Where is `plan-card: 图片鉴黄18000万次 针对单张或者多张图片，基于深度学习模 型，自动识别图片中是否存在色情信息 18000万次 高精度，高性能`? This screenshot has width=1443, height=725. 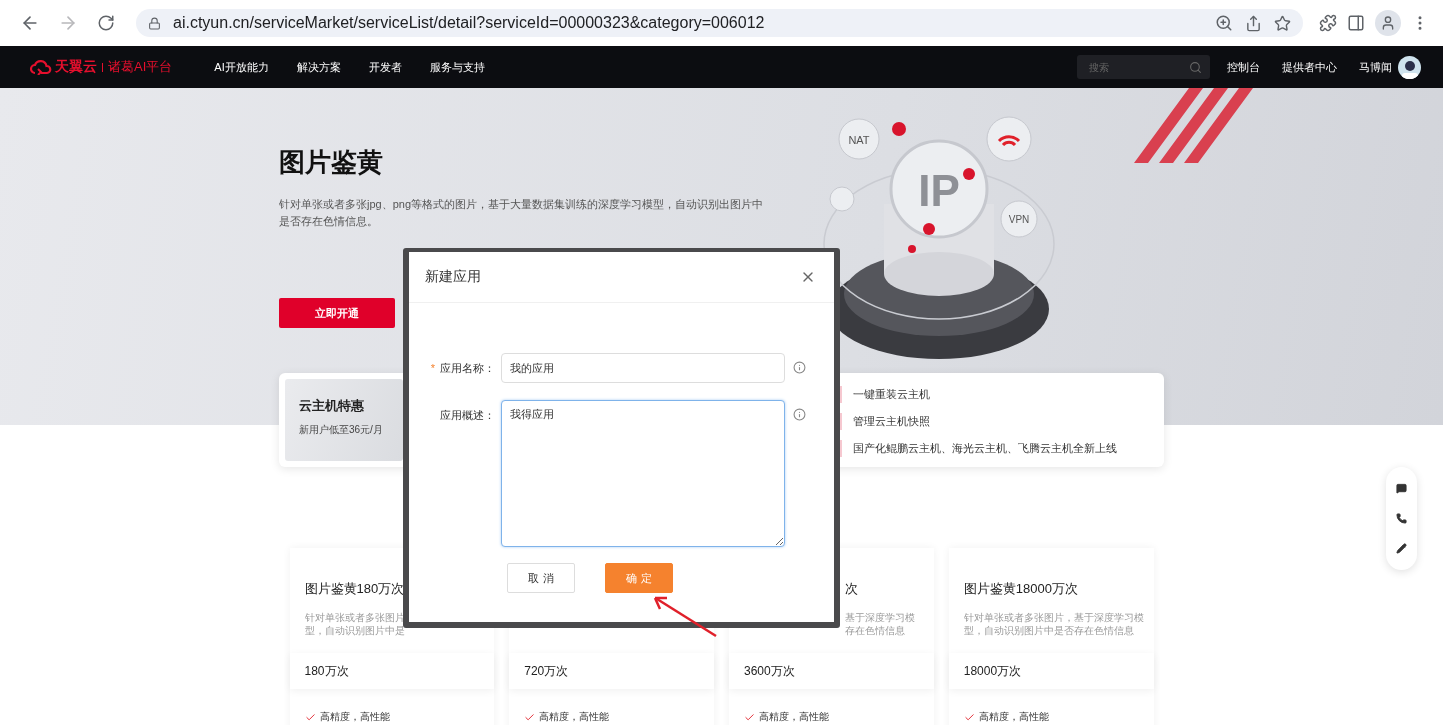
plan-card: 图片鉴黄18000万次 针对单张或者多张图片，基于深度学习模 型，自动识别图片中是否存在色情信息 18000万次 高精度，高性能 is located at coordinates (1051, 636).